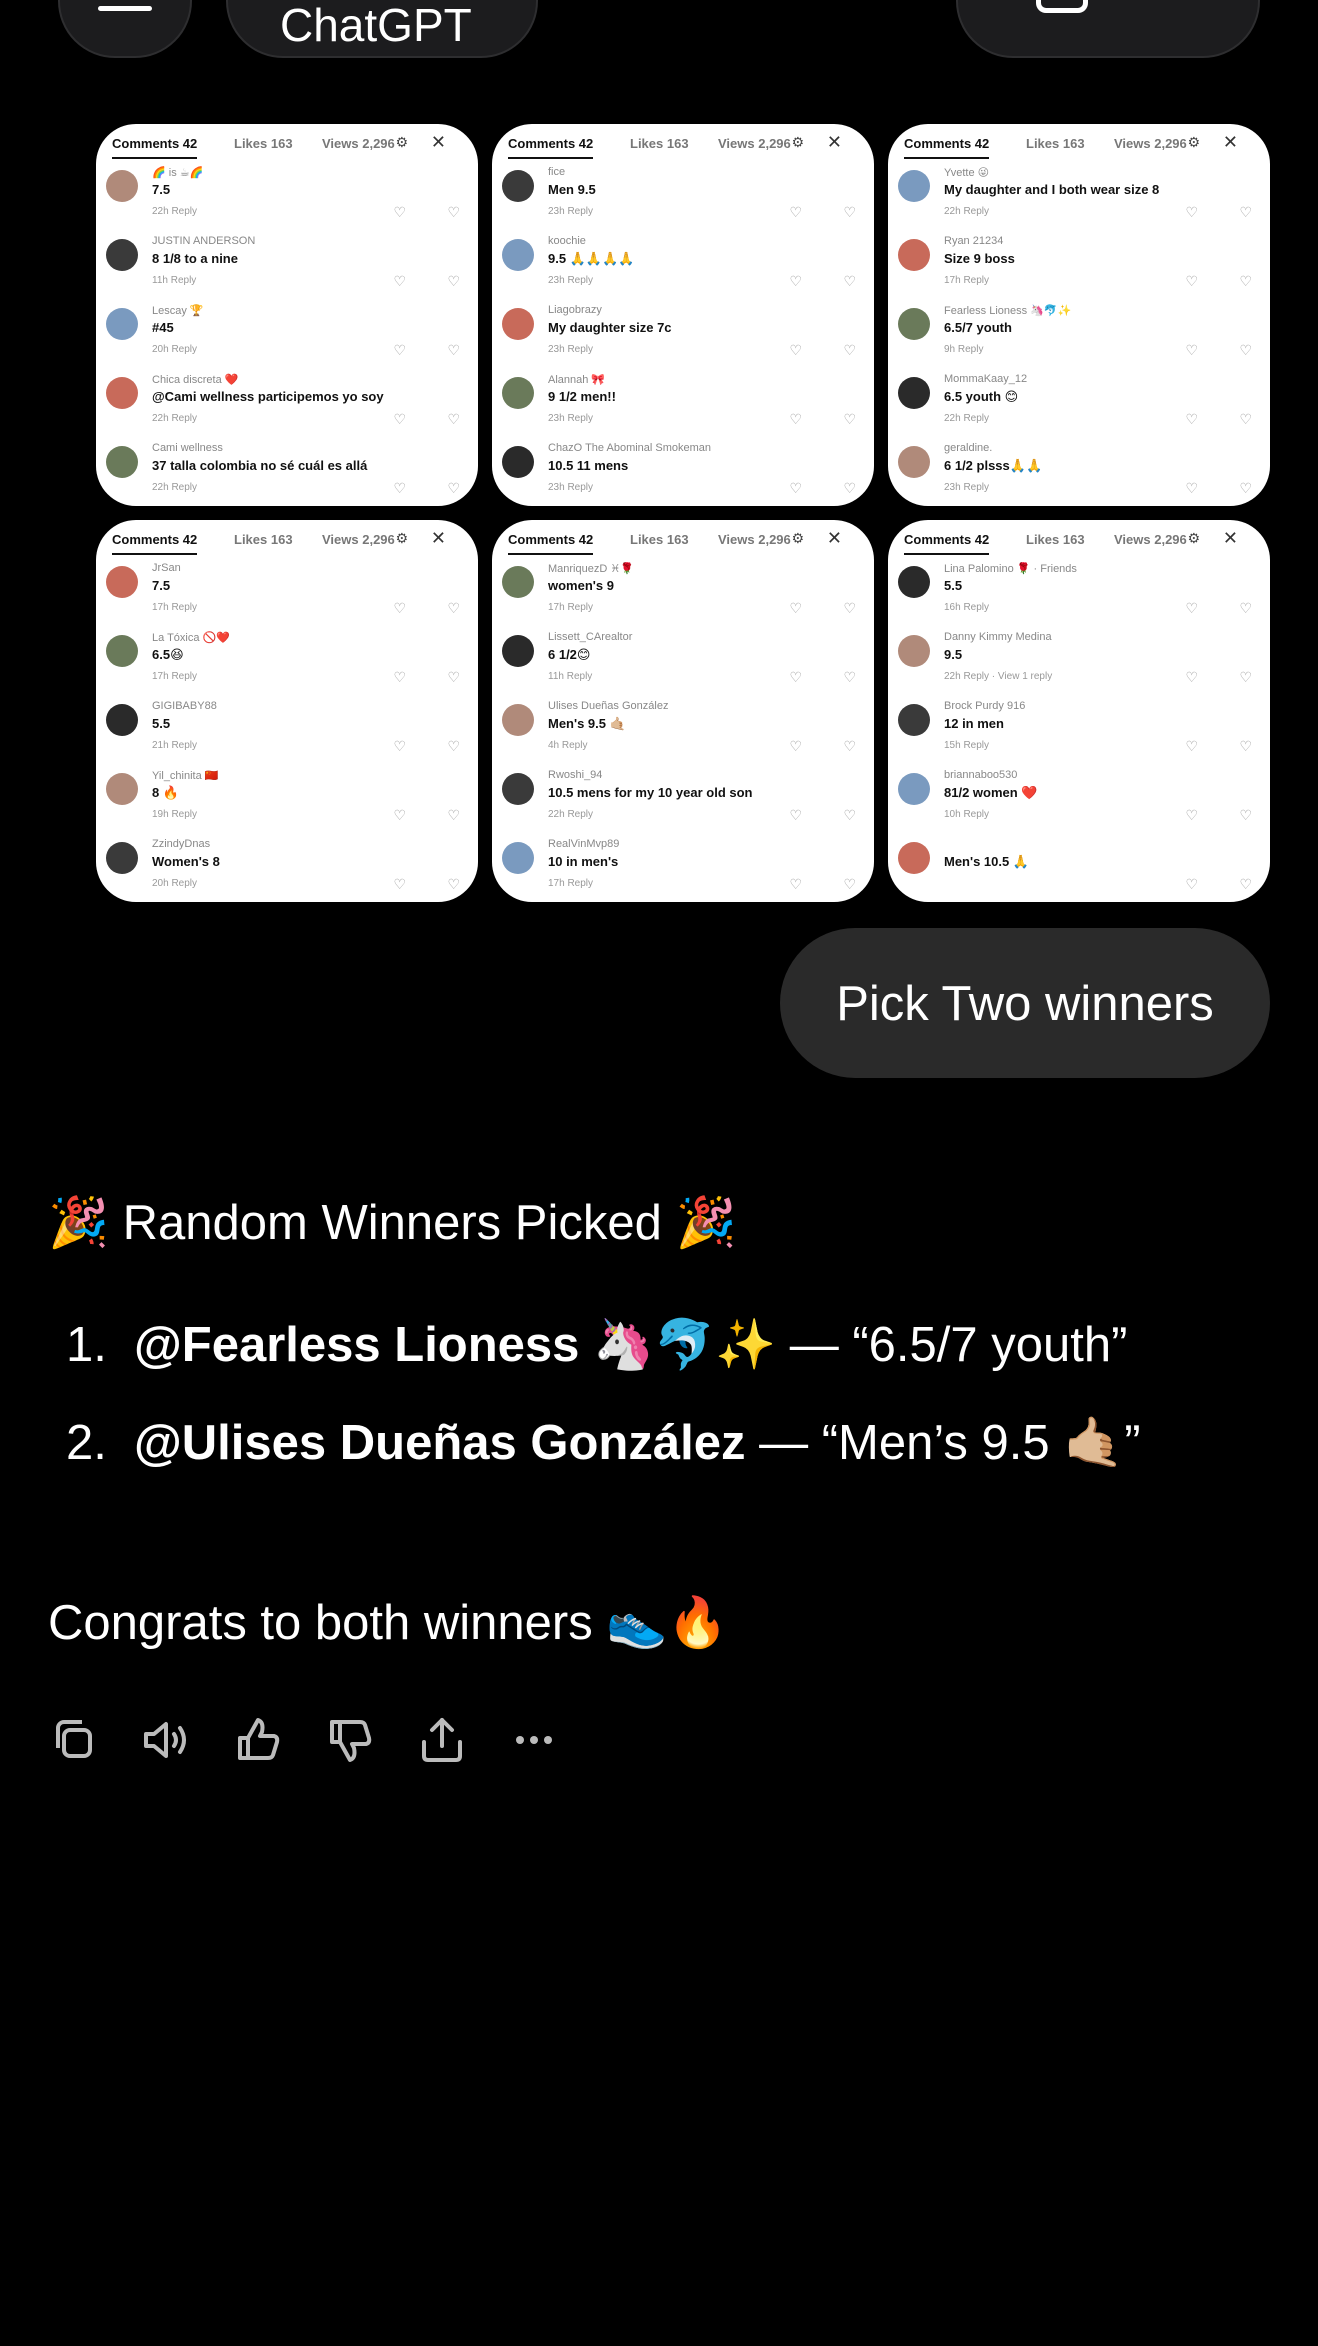  Describe the element at coordinates (683, 267) in the screenshot. I see `comment-row: koochie 9.5 🙏🙏🙏🙏 23h Reply ♡ ♡` at that location.